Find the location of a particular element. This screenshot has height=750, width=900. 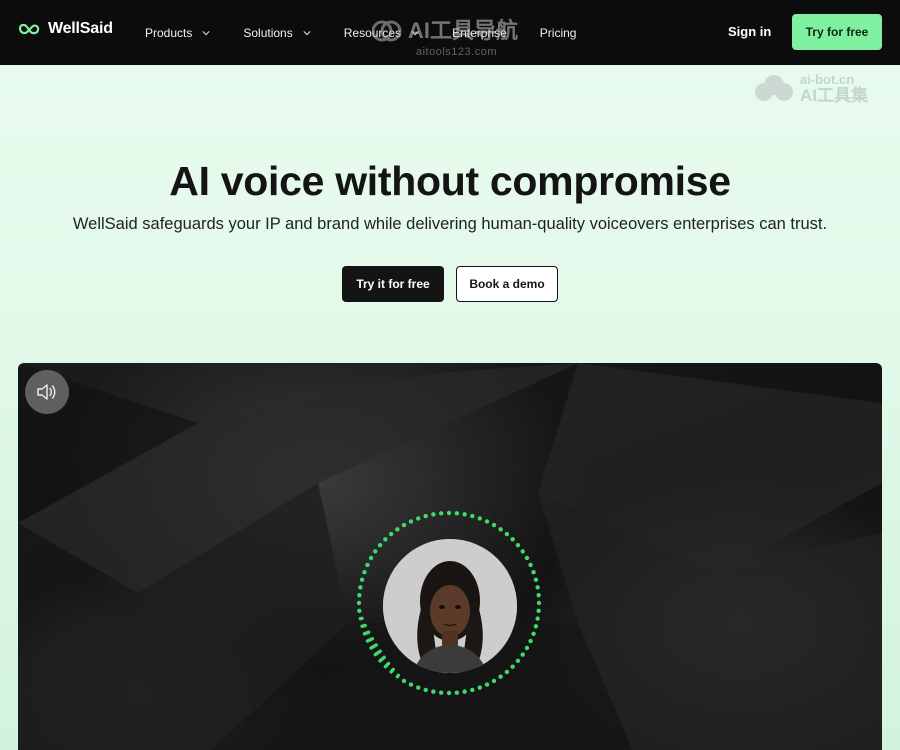

watermark-aitools: AI工具导航 aitools123.com is located at coordinates (445, 38).